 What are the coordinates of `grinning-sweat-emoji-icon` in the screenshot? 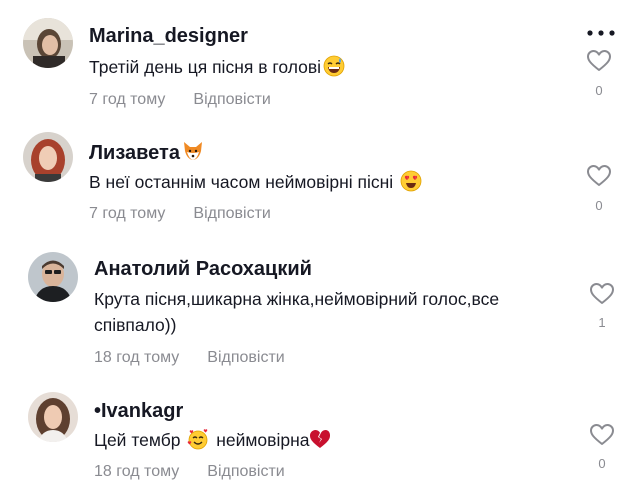 It's located at (334, 66).